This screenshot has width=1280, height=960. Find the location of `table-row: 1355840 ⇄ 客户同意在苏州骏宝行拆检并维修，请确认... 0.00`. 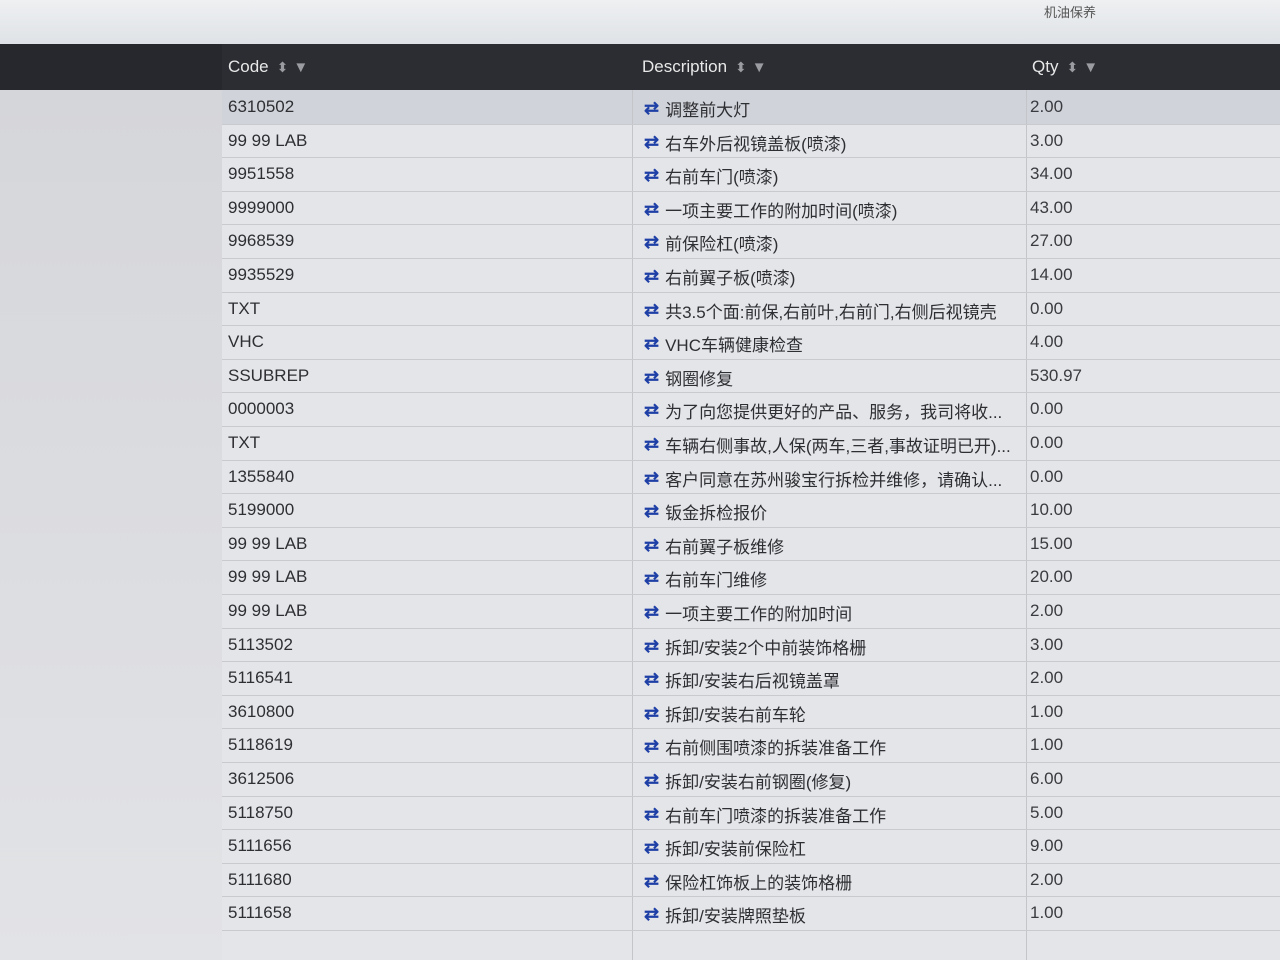

table-row: 1355840 ⇄ 客户同意在苏州骏宝行拆检并维修，请确认... 0.00 is located at coordinates (751, 477).